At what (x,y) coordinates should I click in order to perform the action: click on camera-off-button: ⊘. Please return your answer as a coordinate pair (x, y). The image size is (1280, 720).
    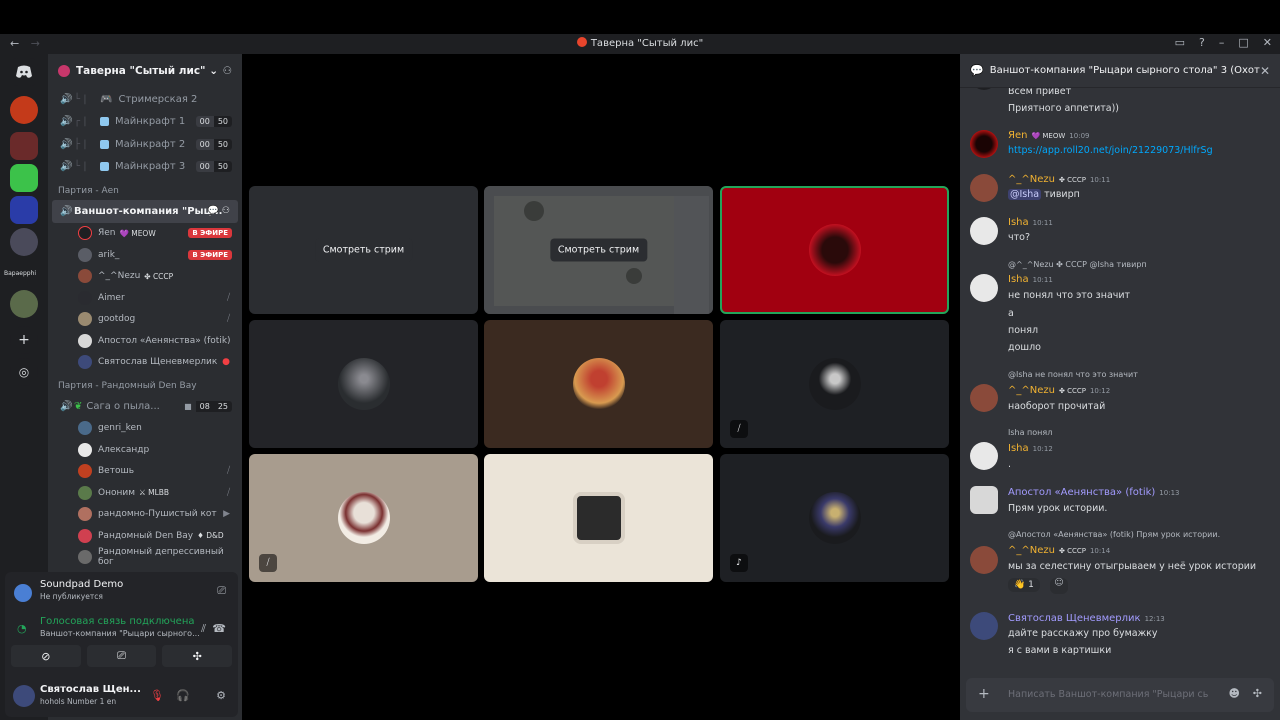
    Looking at the image, I should click on (46, 656).